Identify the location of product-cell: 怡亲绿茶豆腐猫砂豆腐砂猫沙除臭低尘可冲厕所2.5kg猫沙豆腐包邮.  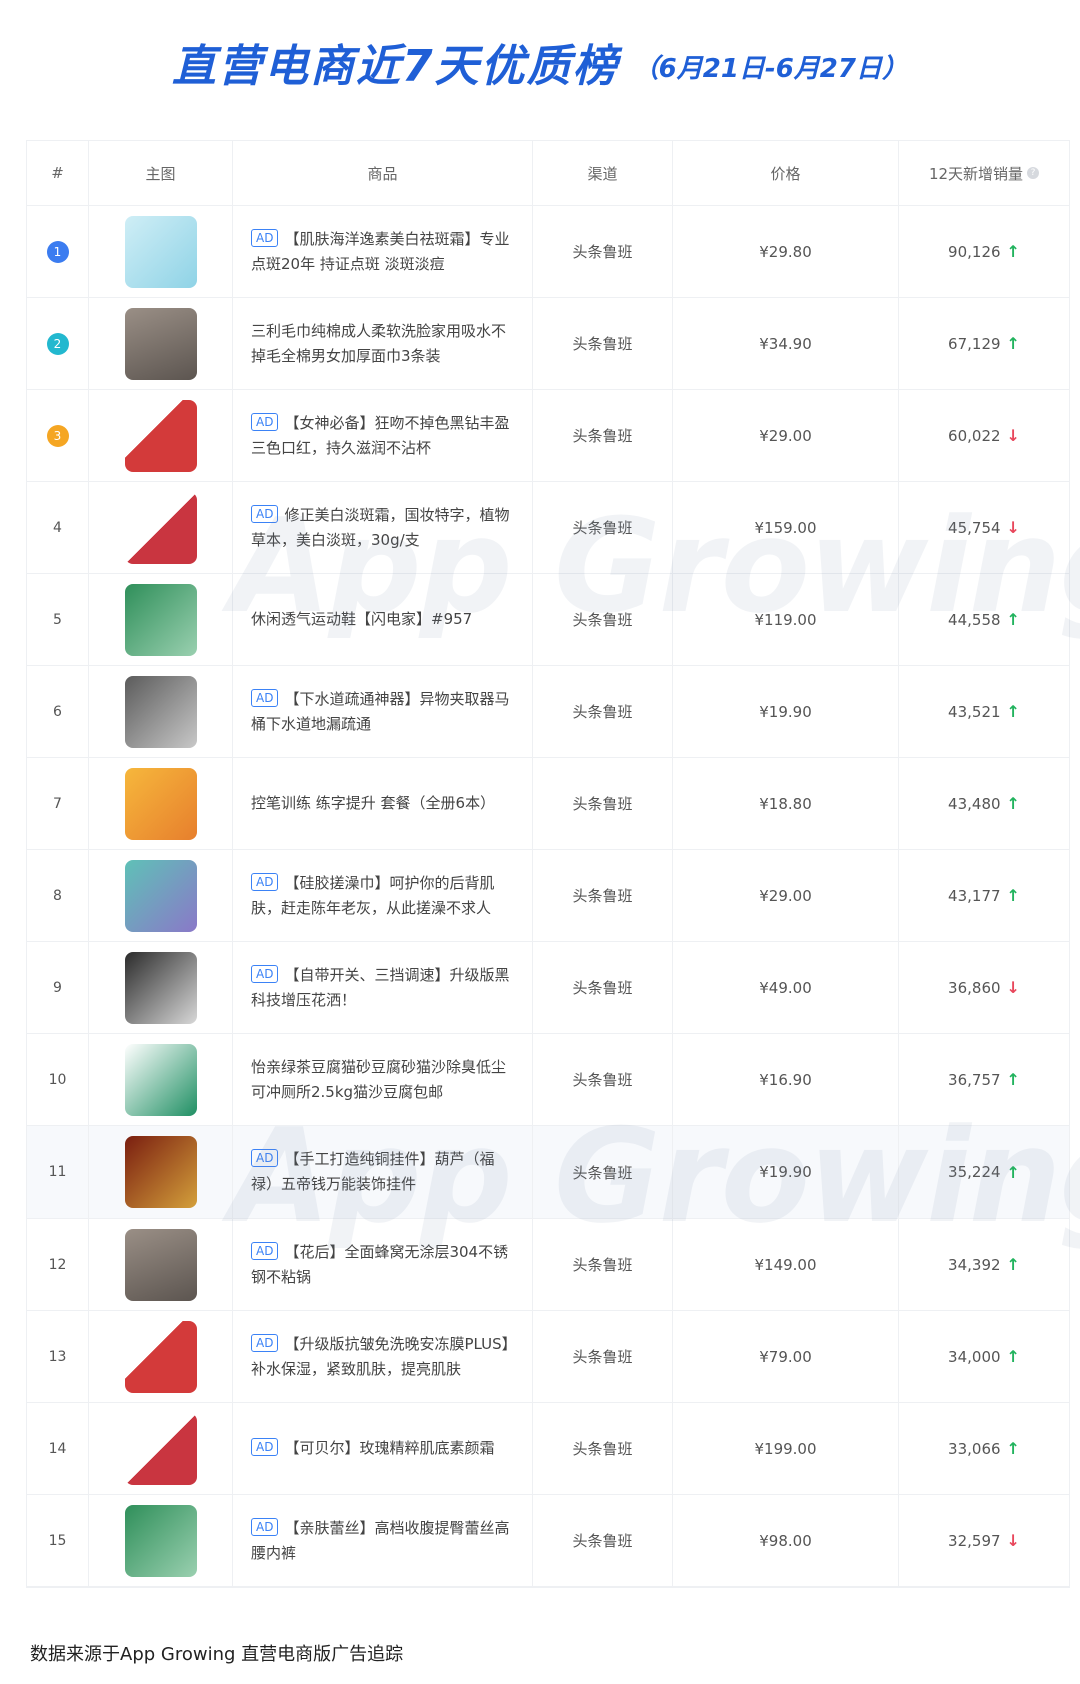
(383, 1079).